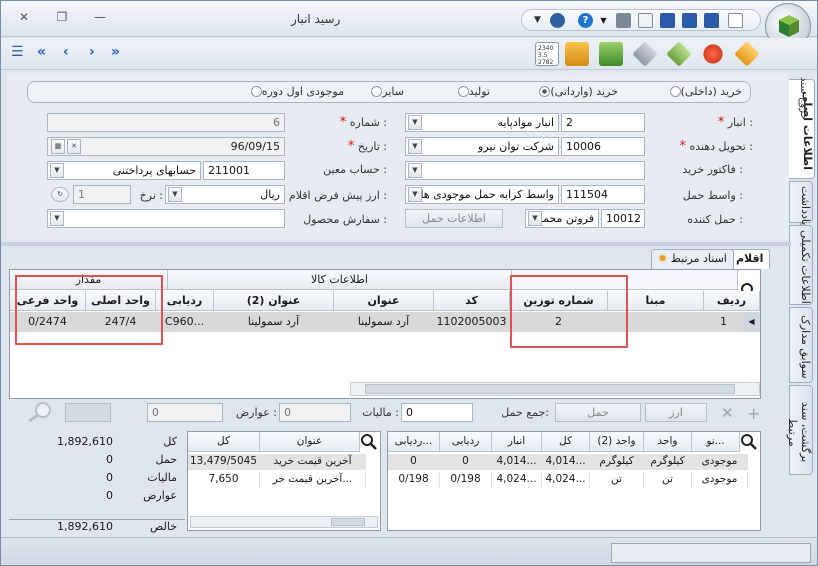 Image resolution: width=818 pixels, height=566 pixels. What do you see at coordinates (753, 413) in the screenshot?
I see `add-icon-gray: +` at bounding box center [753, 413].